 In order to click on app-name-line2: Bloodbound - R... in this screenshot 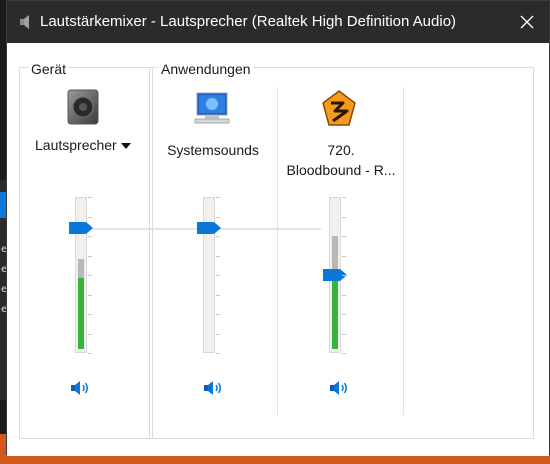, I will do `click(341, 170)`.